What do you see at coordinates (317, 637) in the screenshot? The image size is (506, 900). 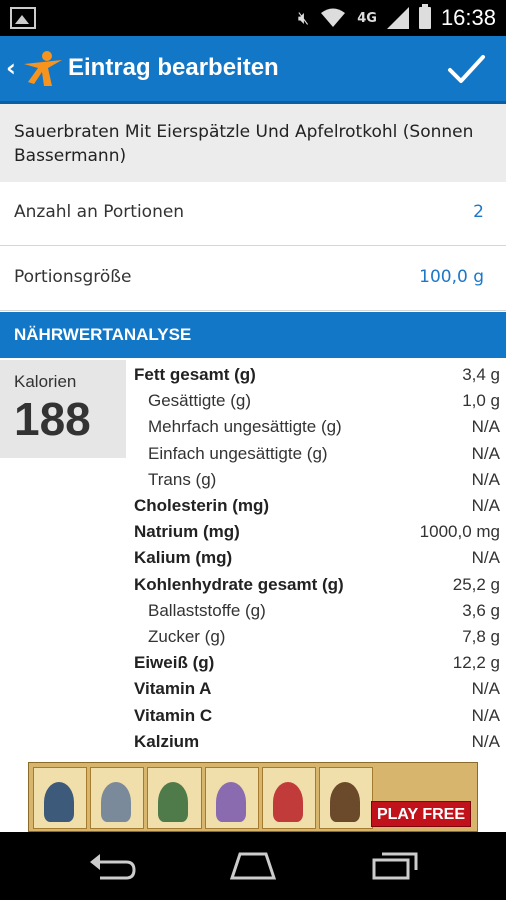 I see `nutrient-row: Zucker (g) 7,8 g` at bounding box center [317, 637].